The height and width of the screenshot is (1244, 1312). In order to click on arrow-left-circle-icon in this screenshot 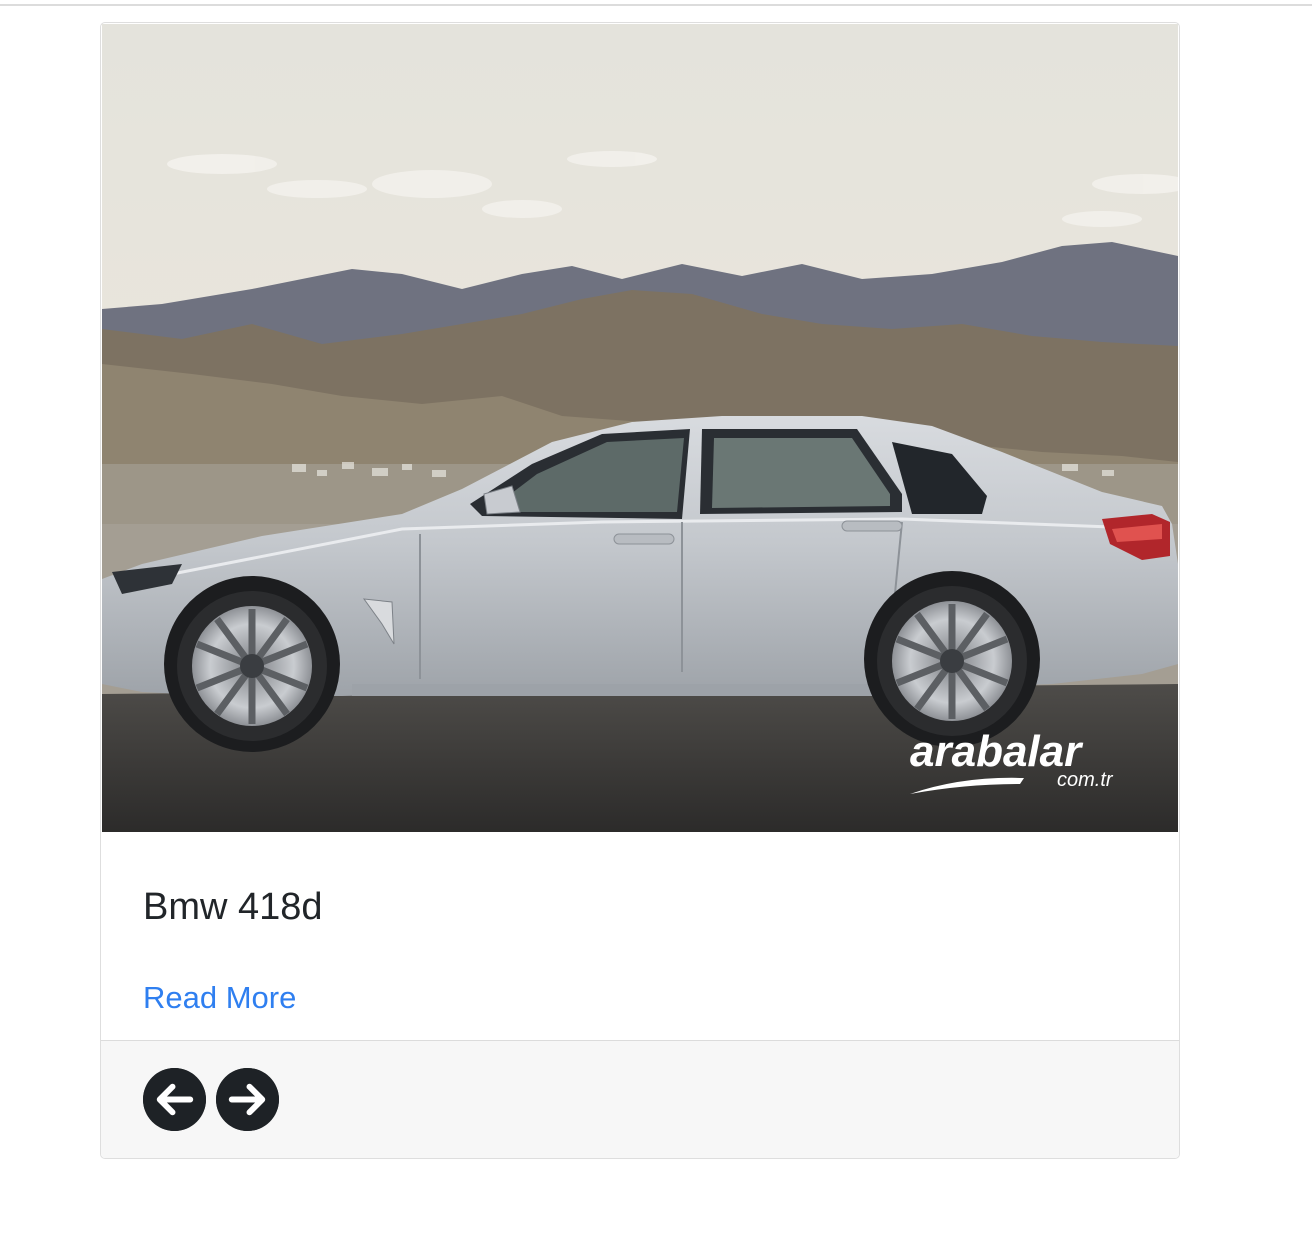, I will do `click(174, 1099)`.